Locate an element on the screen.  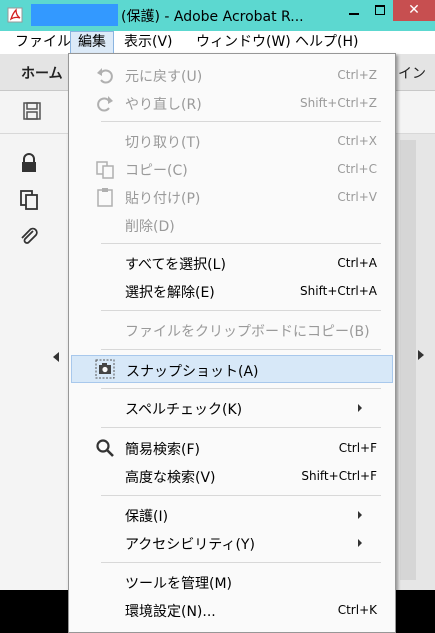
menu-item-delete: 削除(D) is located at coordinates (232, 225).